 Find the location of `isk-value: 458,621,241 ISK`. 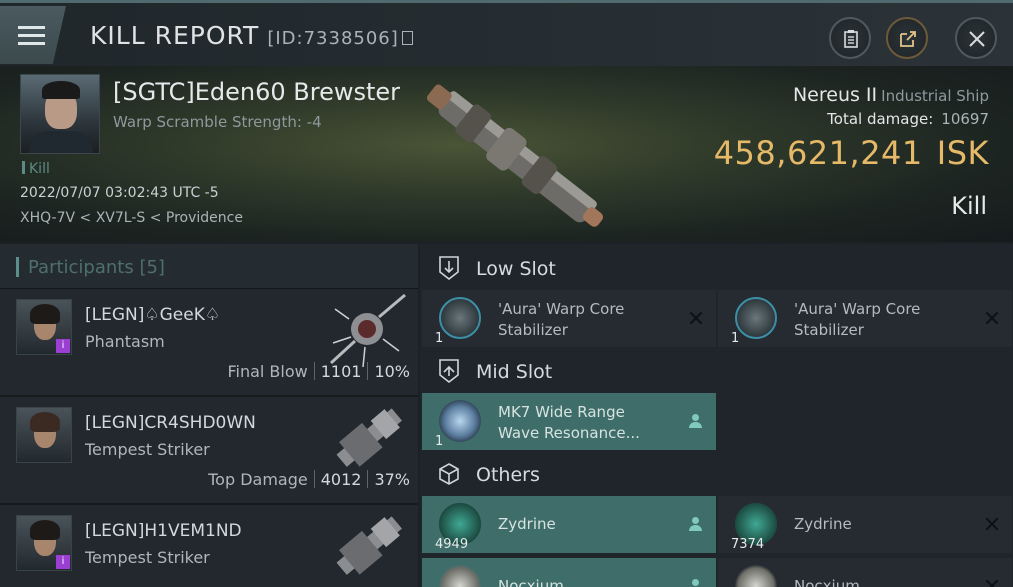

isk-value: 458,621,241 ISK is located at coordinates (851, 153).